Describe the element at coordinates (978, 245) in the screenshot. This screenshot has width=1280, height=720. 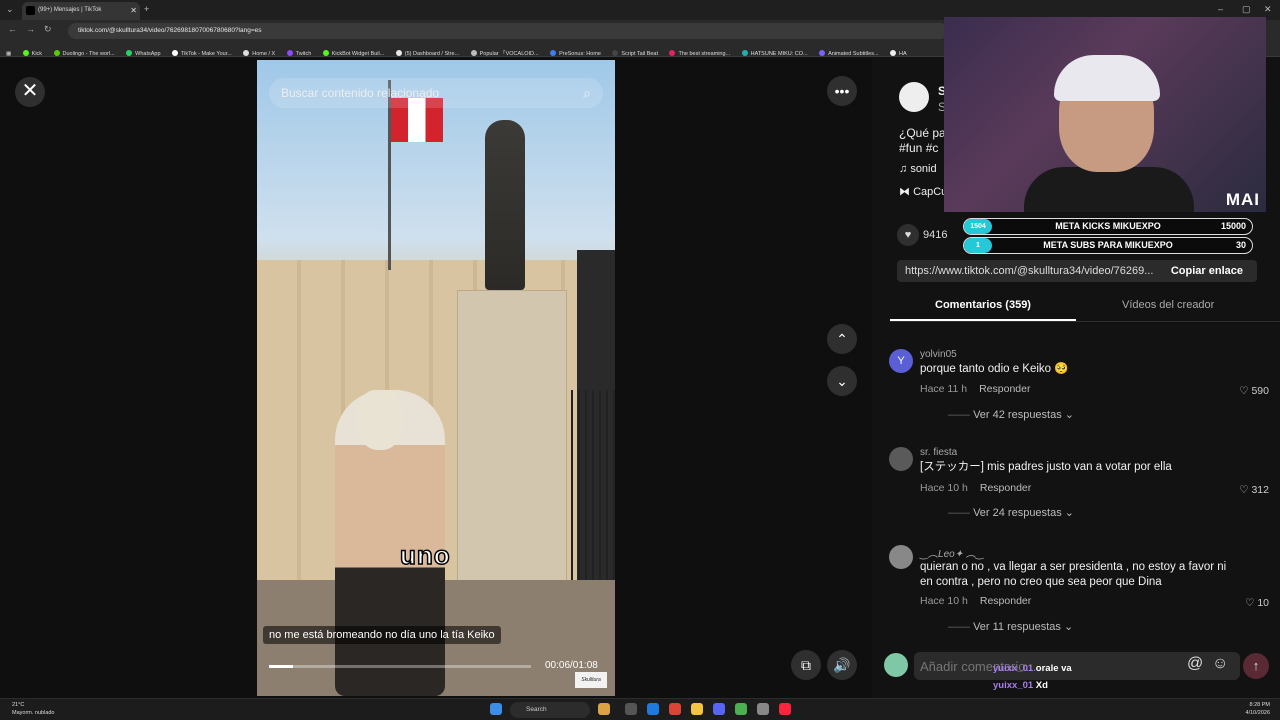
I see `subs-goal-current: 1` at that location.